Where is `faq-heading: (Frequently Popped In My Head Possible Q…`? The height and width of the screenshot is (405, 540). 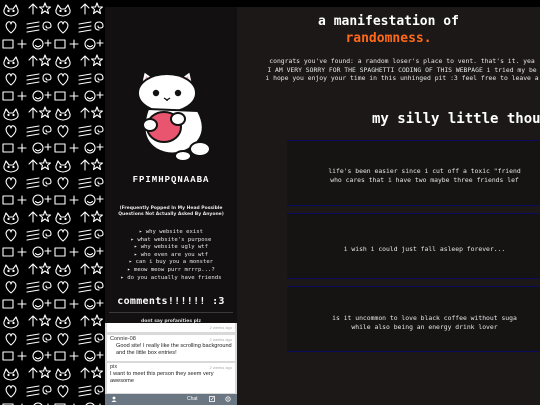
faq-heading: (Frequently Popped In My Head Possible Q… is located at coordinates (171, 211).